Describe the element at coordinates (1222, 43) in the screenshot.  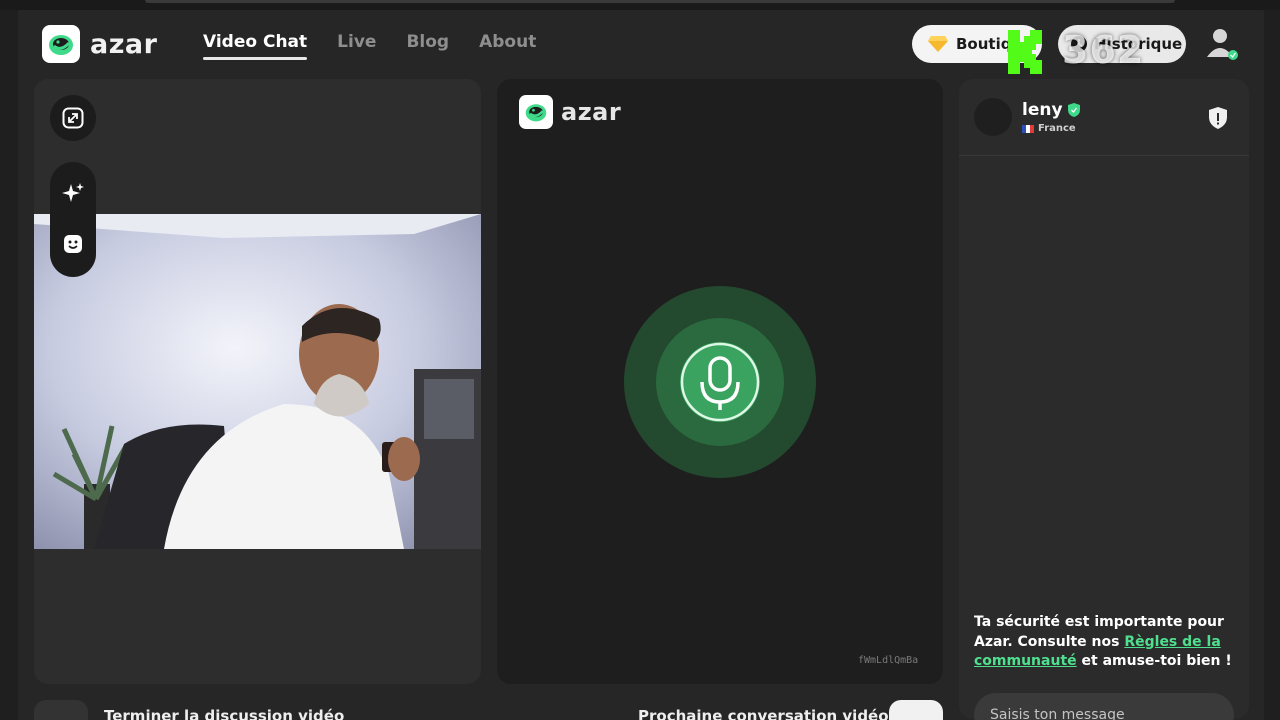
I see `user-profile-icon` at that location.